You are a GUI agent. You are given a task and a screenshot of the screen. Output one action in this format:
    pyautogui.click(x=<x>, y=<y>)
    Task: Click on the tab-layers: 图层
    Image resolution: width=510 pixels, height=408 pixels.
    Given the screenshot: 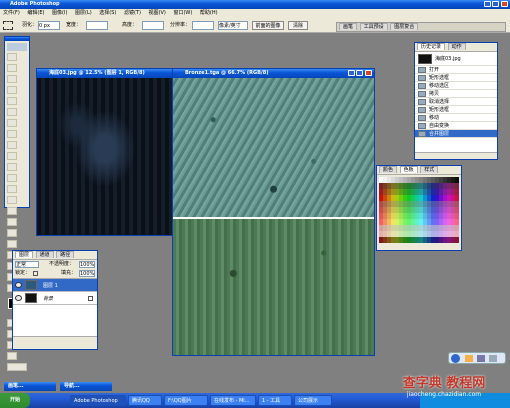 What is the action you would take?
    pyautogui.click(x=24, y=254)
    